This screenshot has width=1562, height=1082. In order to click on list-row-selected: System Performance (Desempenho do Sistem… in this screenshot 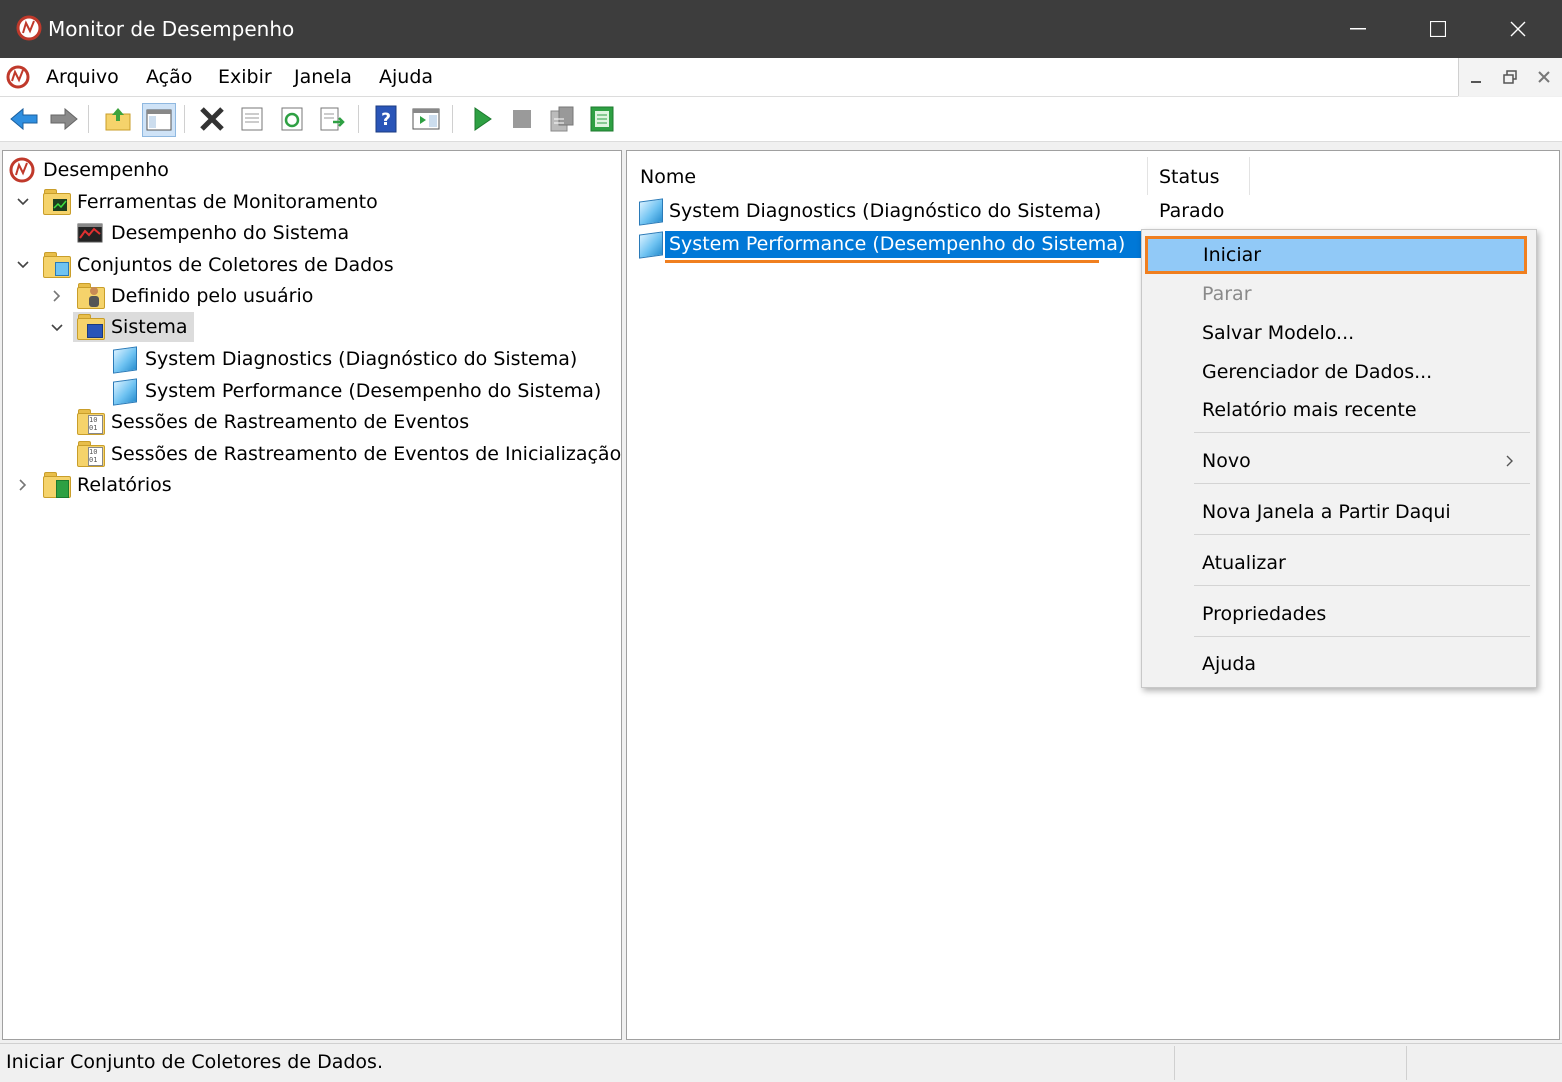, I will do `click(904, 244)`.